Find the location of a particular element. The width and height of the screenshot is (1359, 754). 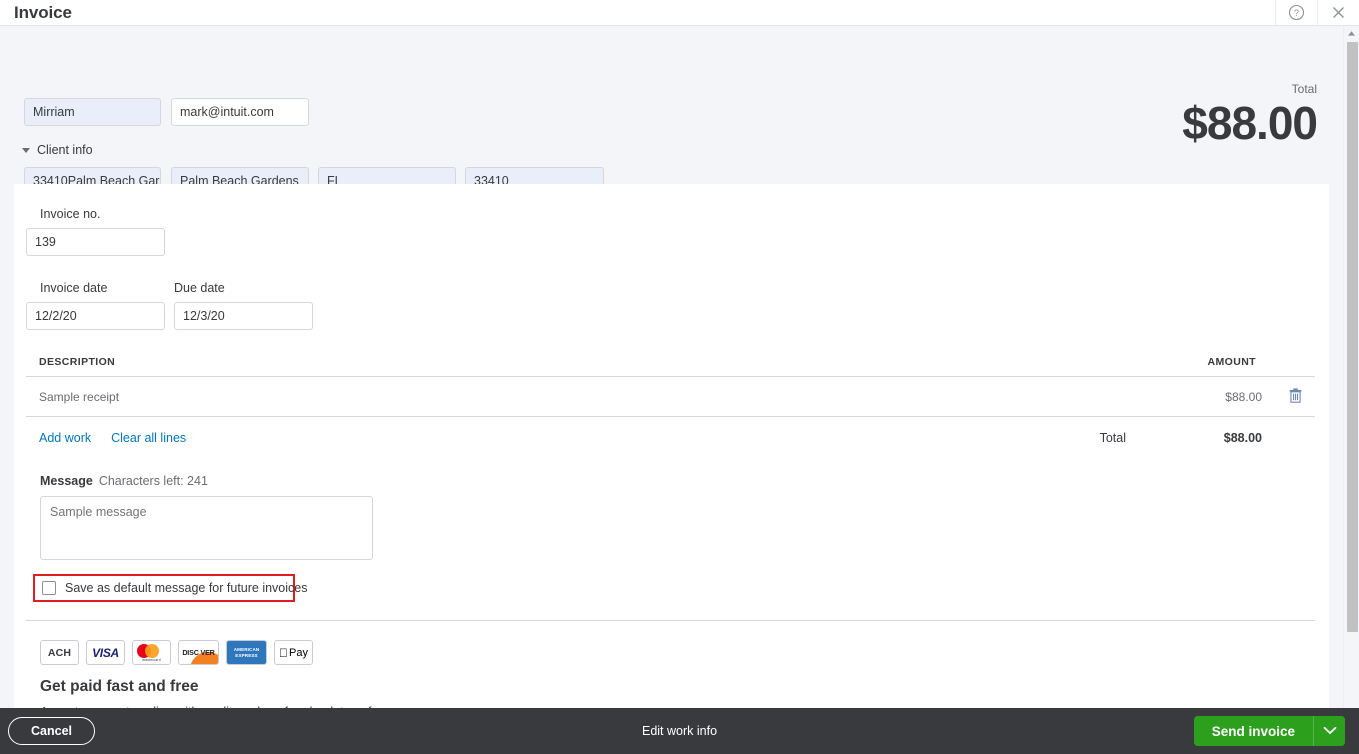

close-icon is located at coordinates (1338, 12).